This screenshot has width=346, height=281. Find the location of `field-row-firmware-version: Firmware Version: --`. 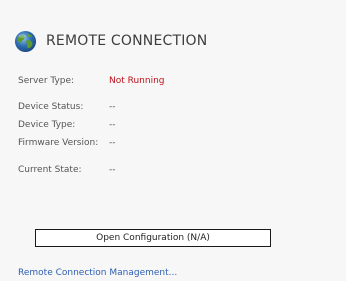

field-row-firmware-version: Firmware Version: -- is located at coordinates (67, 143).